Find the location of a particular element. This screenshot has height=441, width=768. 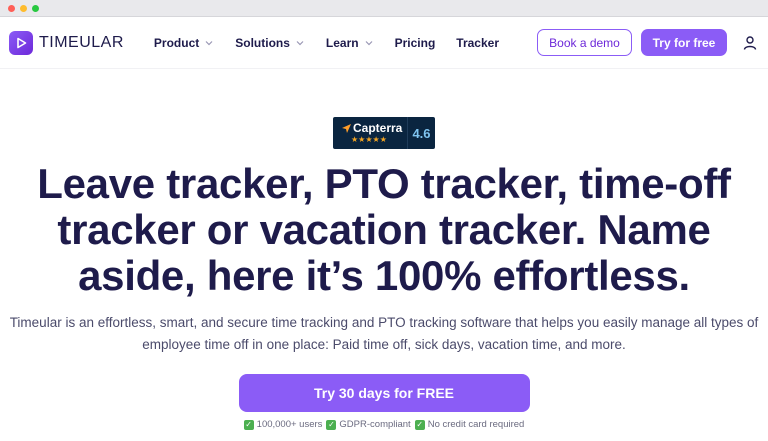

timeular-play-icon is located at coordinates (21, 42).